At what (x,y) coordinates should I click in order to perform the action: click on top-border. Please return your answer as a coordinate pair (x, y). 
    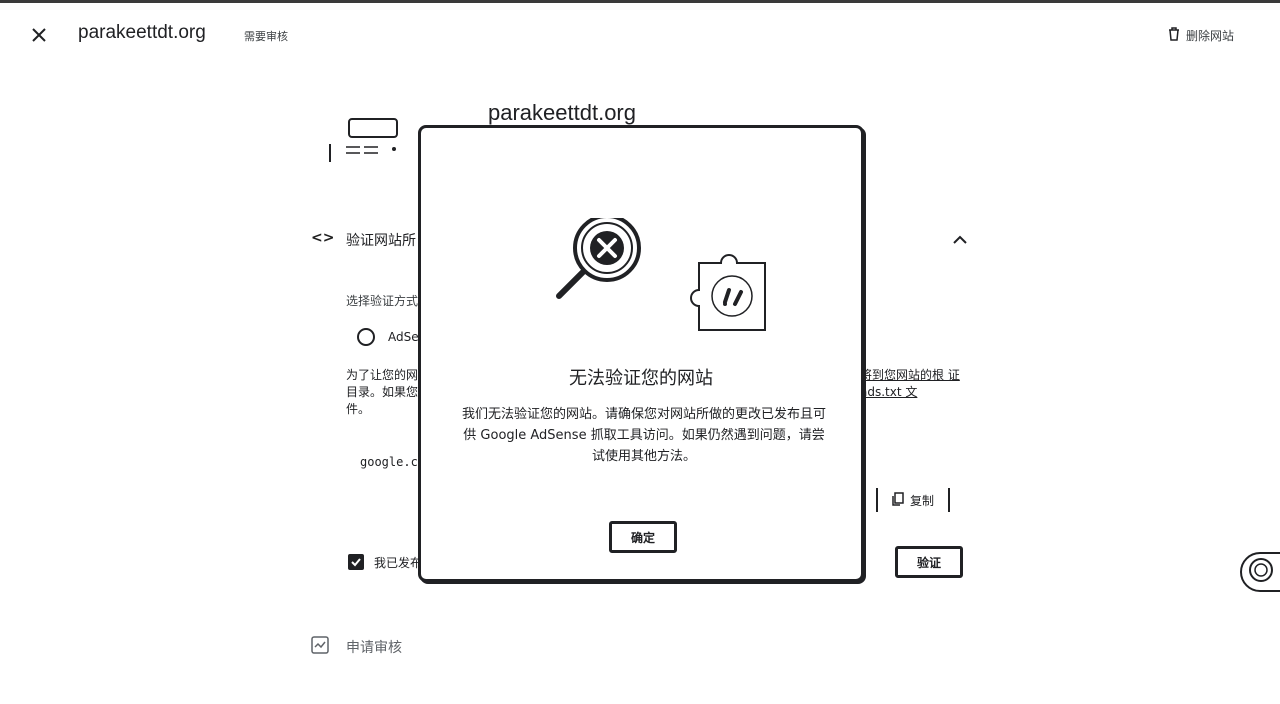
    Looking at the image, I should click on (640, 1).